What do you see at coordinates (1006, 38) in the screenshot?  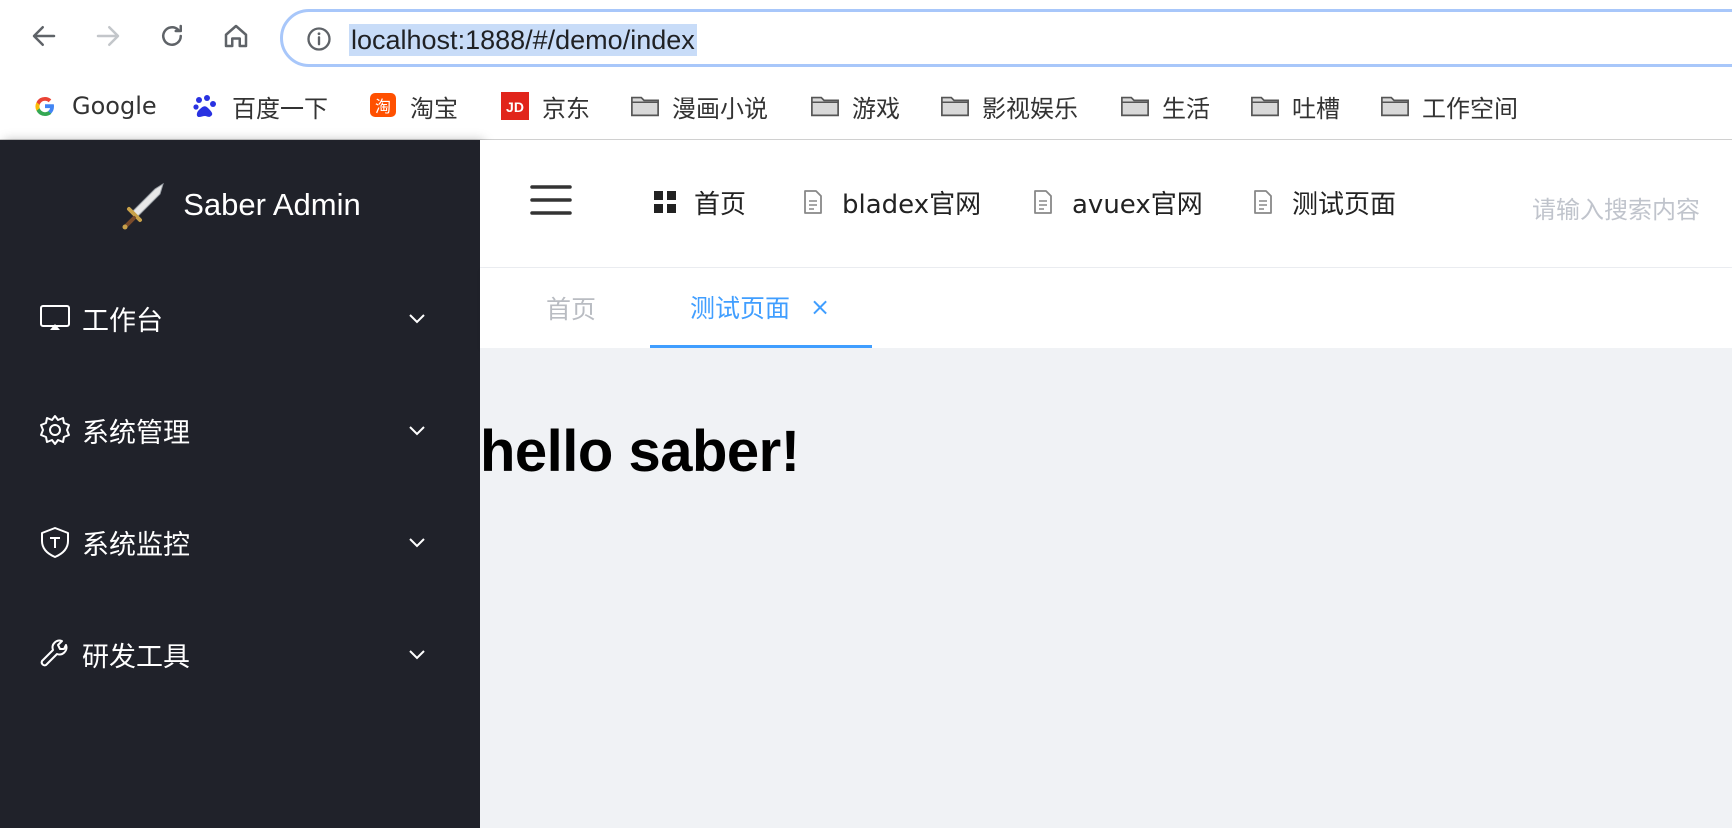 I see `address-bar: localhost:1888/#/demo/index` at bounding box center [1006, 38].